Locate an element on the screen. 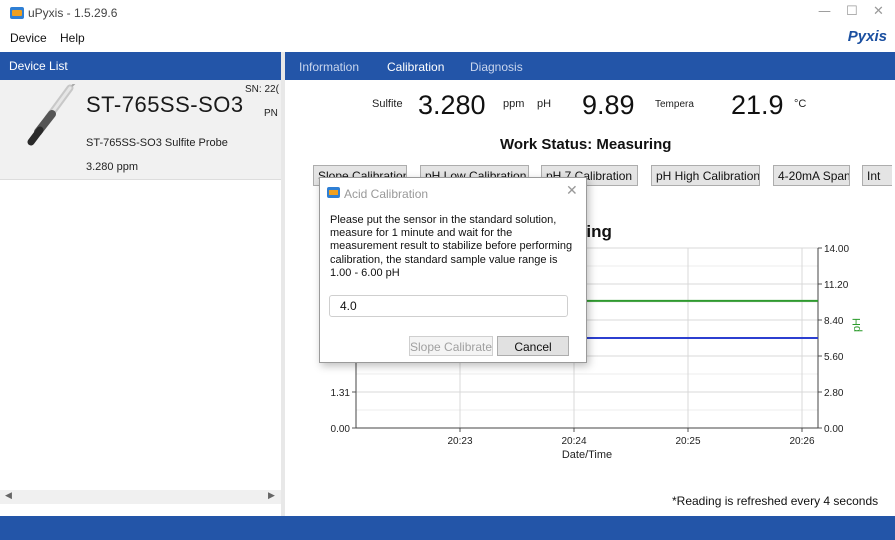  temperature-label: Tempera is located at coordinates (674, 104).